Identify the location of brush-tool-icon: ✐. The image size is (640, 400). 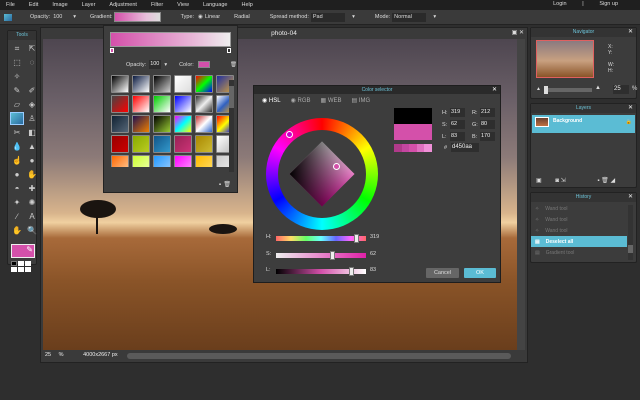
(32, 90).